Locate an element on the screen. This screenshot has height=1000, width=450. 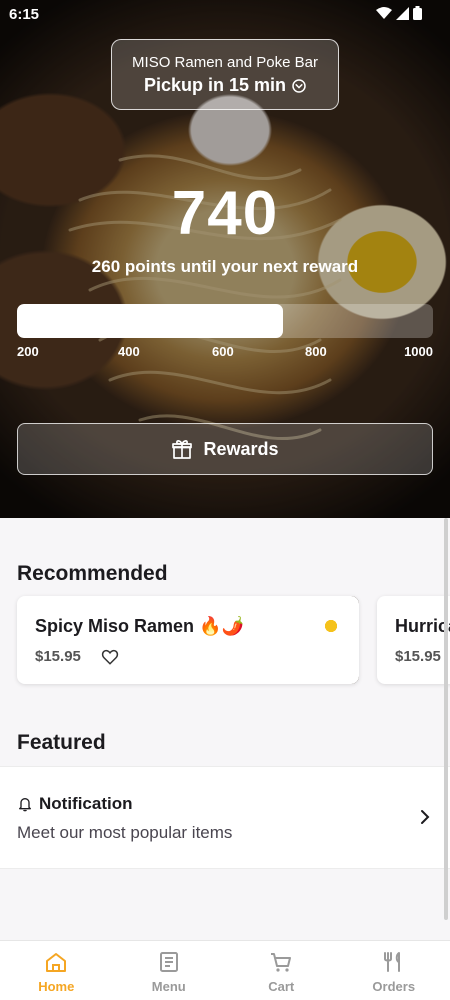
pickup-label: Pickup in 15 min is located at coordinates (215, 85).